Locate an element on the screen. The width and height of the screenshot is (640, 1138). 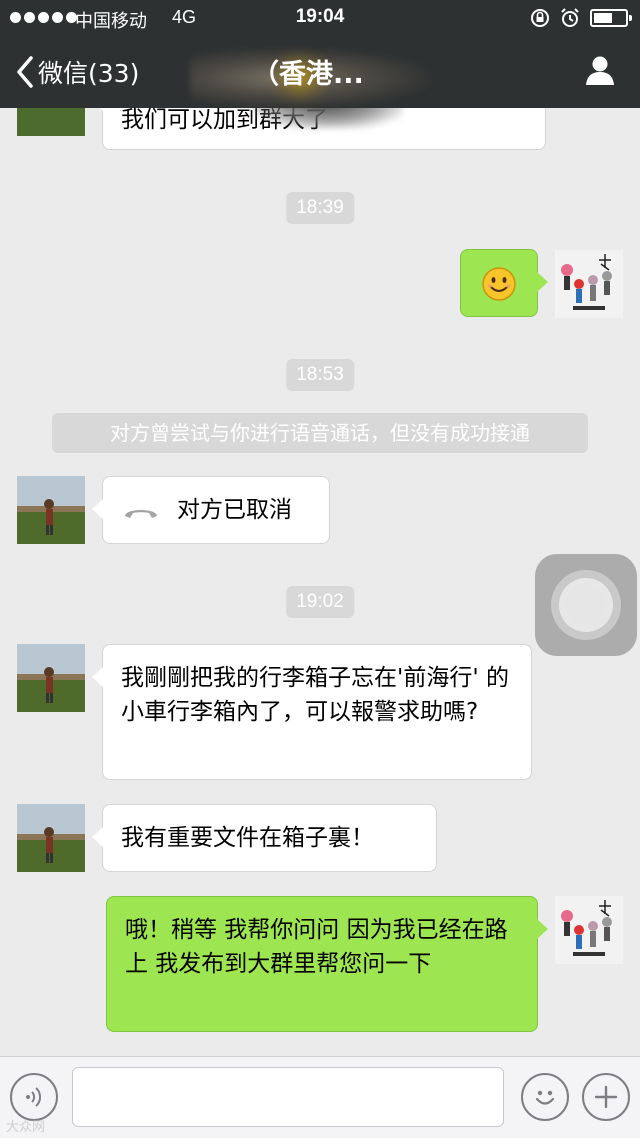
system-notice: 对方曾尝试与你进行语音通话，但没有成功接通 is located at coordinates (320, 433).